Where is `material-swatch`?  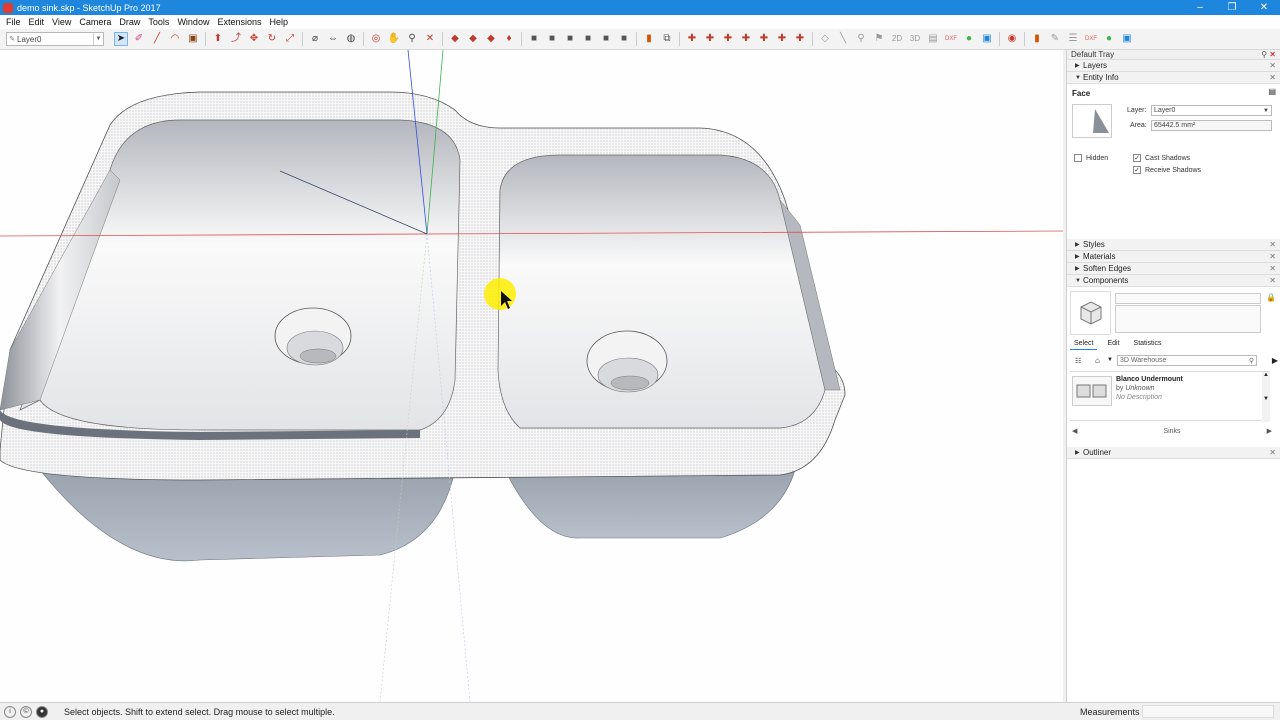
material-swatch is located at coordinates (1092, 121).